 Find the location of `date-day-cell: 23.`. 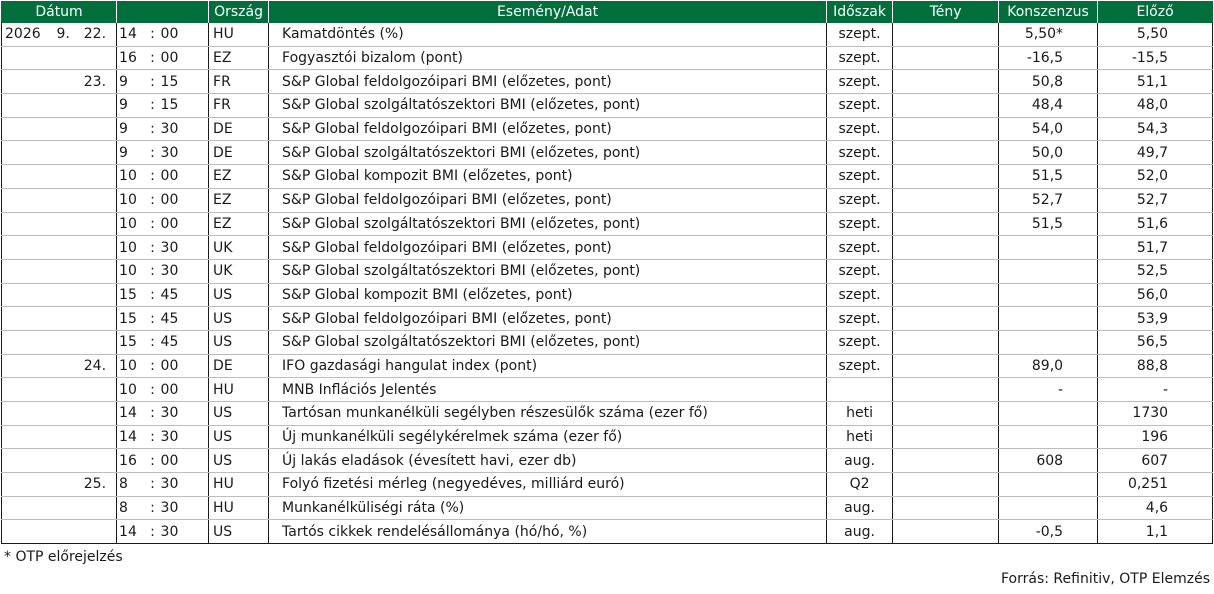

date-day-cell: 23. is located at coordinates (98, 82).